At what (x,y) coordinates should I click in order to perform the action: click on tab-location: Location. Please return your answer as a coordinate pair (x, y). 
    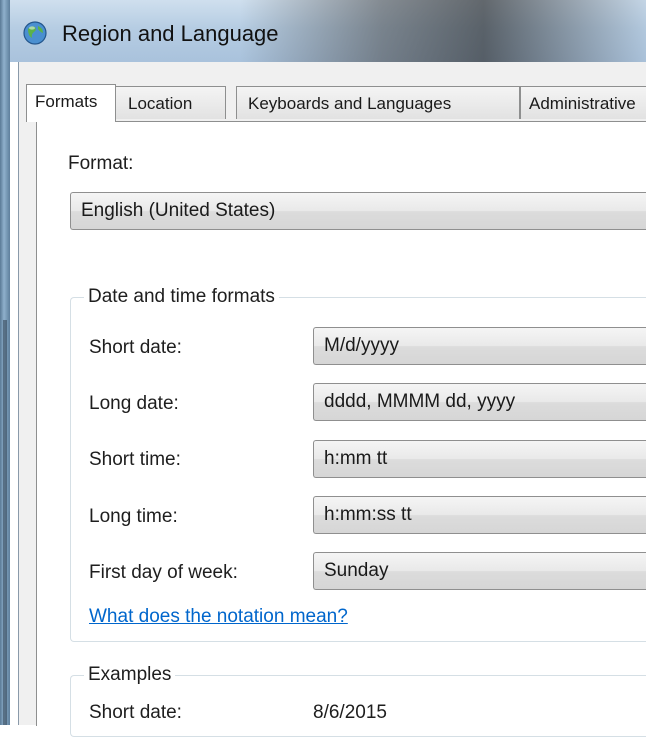
    Looking at the image, I should click on (170, 102).